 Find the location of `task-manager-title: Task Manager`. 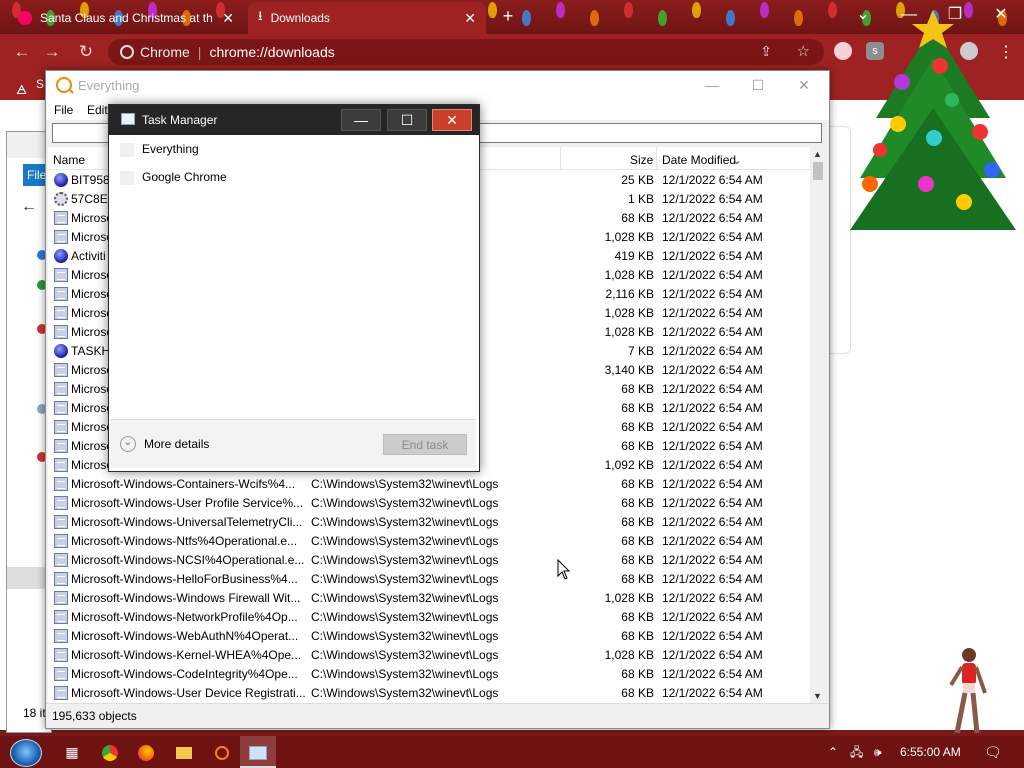

task-manager-title: Task Manager is located at coordinates (180, 120).